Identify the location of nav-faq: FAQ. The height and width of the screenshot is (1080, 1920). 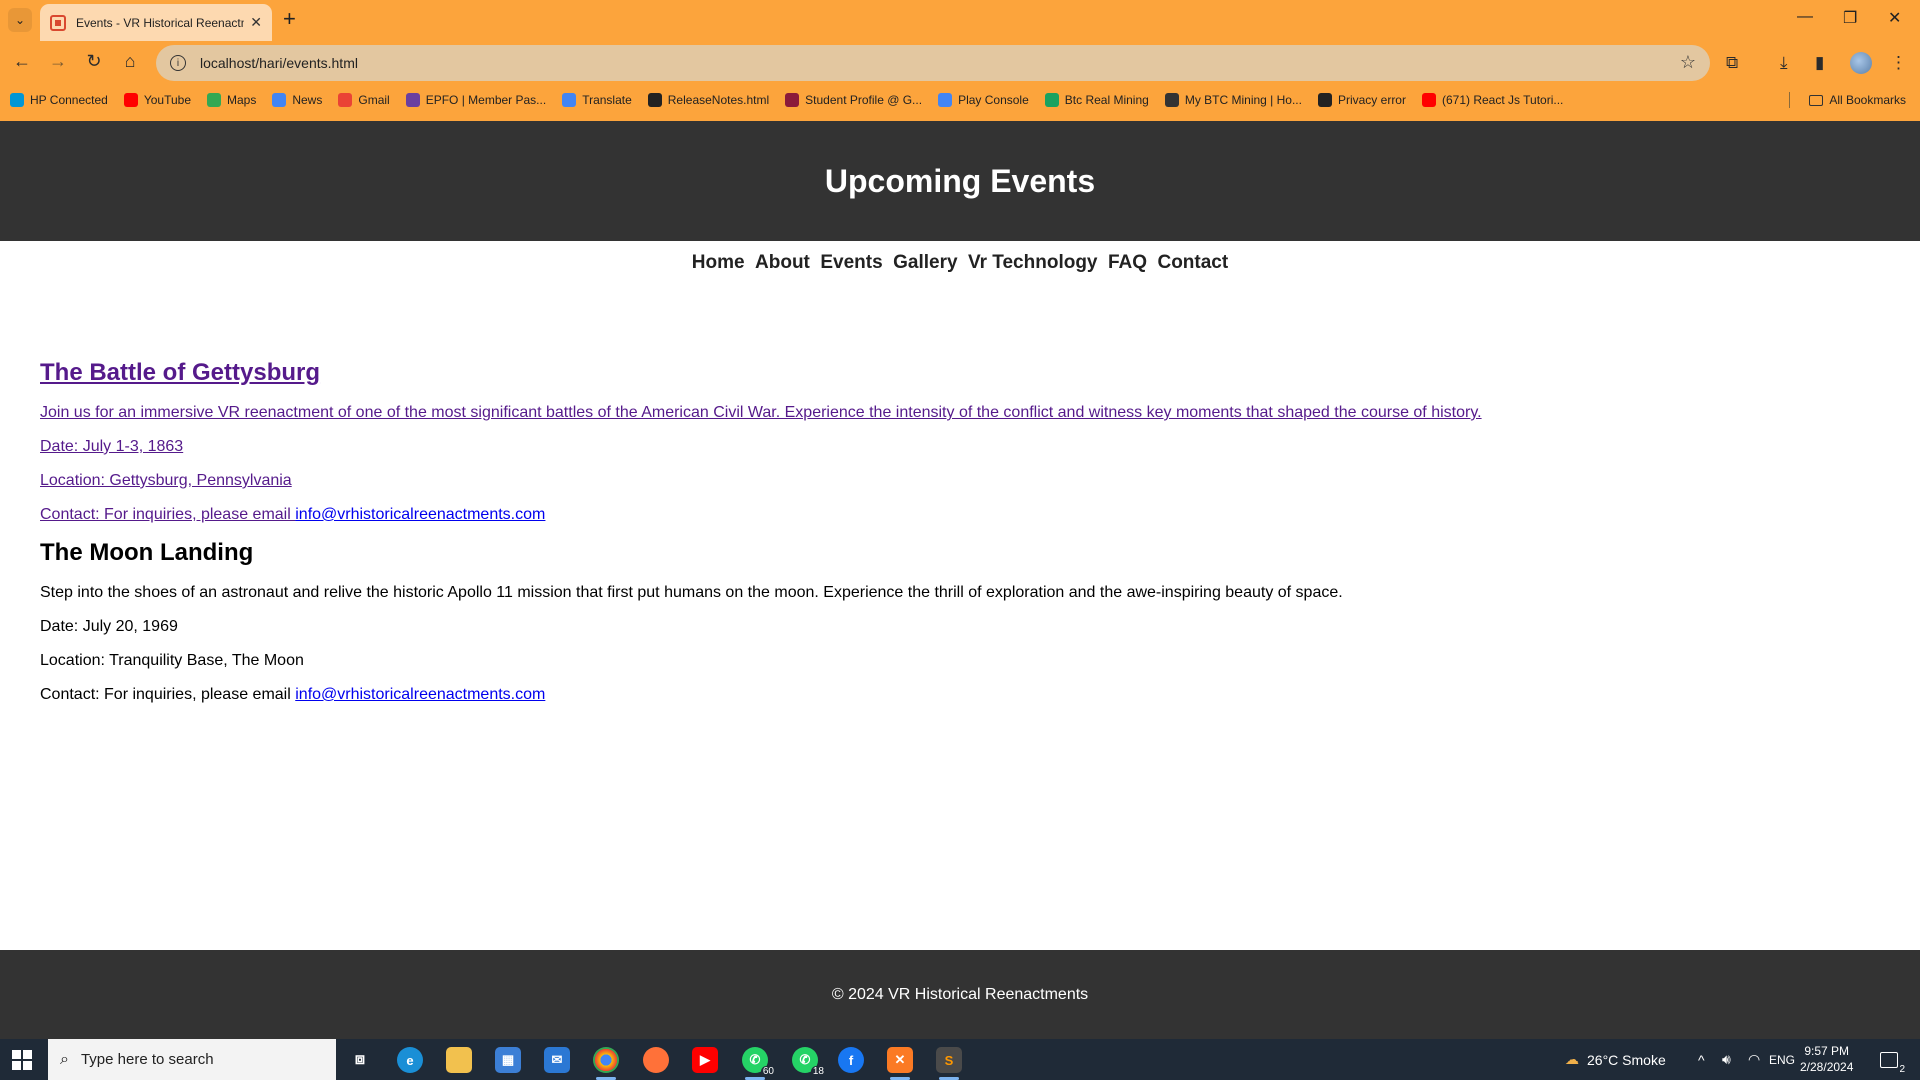
(1127, 262).